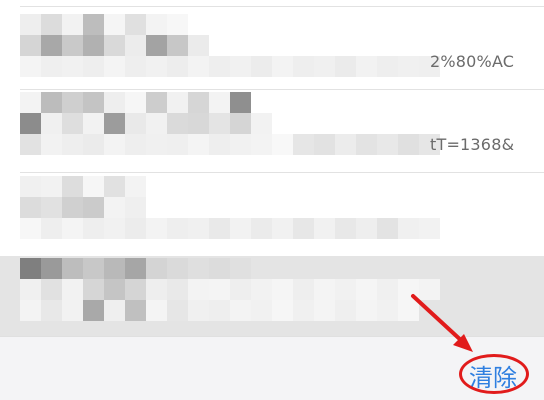 The height and width of the screenshot is (400, 544). Describe the element at coordinates (494, 374) in the screenshot. I see `annotation-circle` at that location.